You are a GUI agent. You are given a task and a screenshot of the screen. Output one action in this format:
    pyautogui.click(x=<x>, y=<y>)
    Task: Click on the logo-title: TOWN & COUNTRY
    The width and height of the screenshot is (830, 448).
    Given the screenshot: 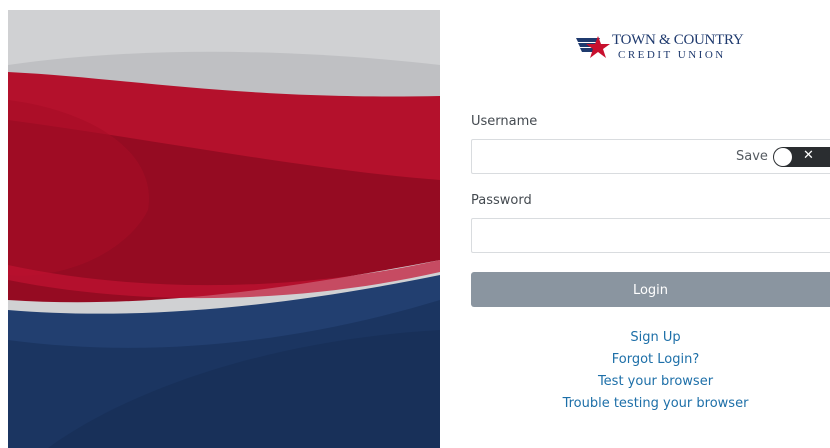 What is the action you would take?
    pyautogui.click(x=678, y=40)
    